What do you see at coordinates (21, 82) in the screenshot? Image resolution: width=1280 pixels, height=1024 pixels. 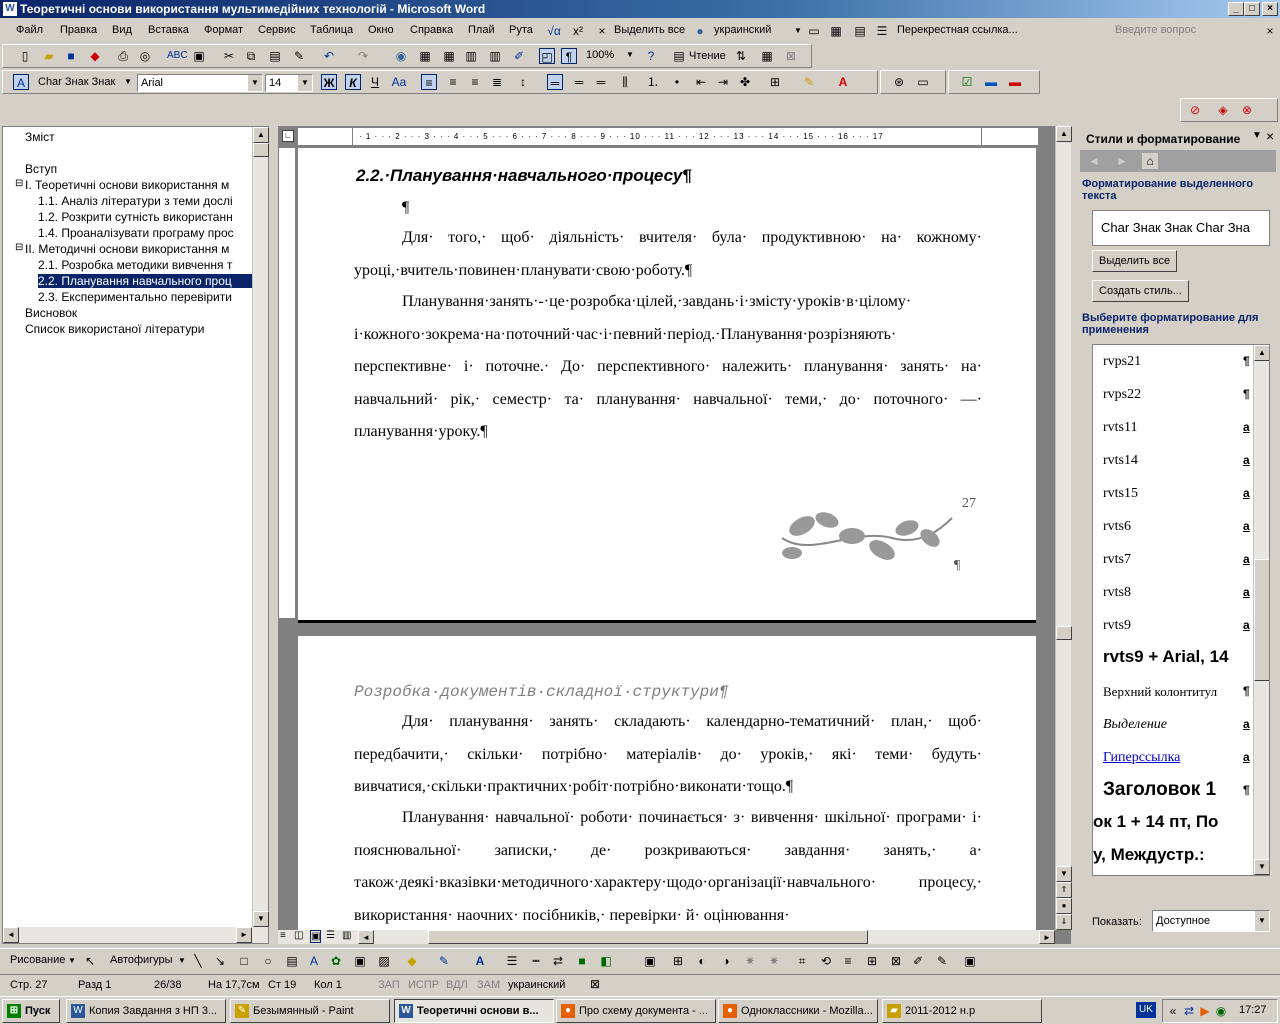 I see `styles-pane-icon: A` at bounding box center [21, 82].